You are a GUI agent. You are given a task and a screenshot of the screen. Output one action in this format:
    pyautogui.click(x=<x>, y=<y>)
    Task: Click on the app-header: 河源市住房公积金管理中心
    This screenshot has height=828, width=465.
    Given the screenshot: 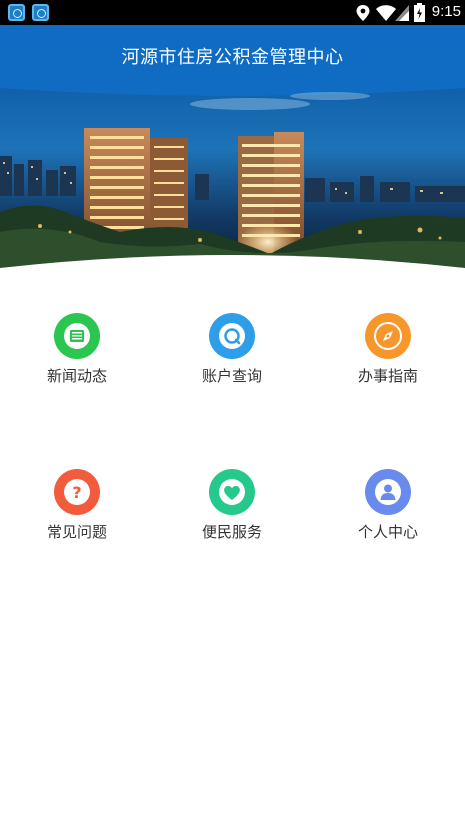 What is the action you would take?
    pyautogui.click(x=232, y=55)
    